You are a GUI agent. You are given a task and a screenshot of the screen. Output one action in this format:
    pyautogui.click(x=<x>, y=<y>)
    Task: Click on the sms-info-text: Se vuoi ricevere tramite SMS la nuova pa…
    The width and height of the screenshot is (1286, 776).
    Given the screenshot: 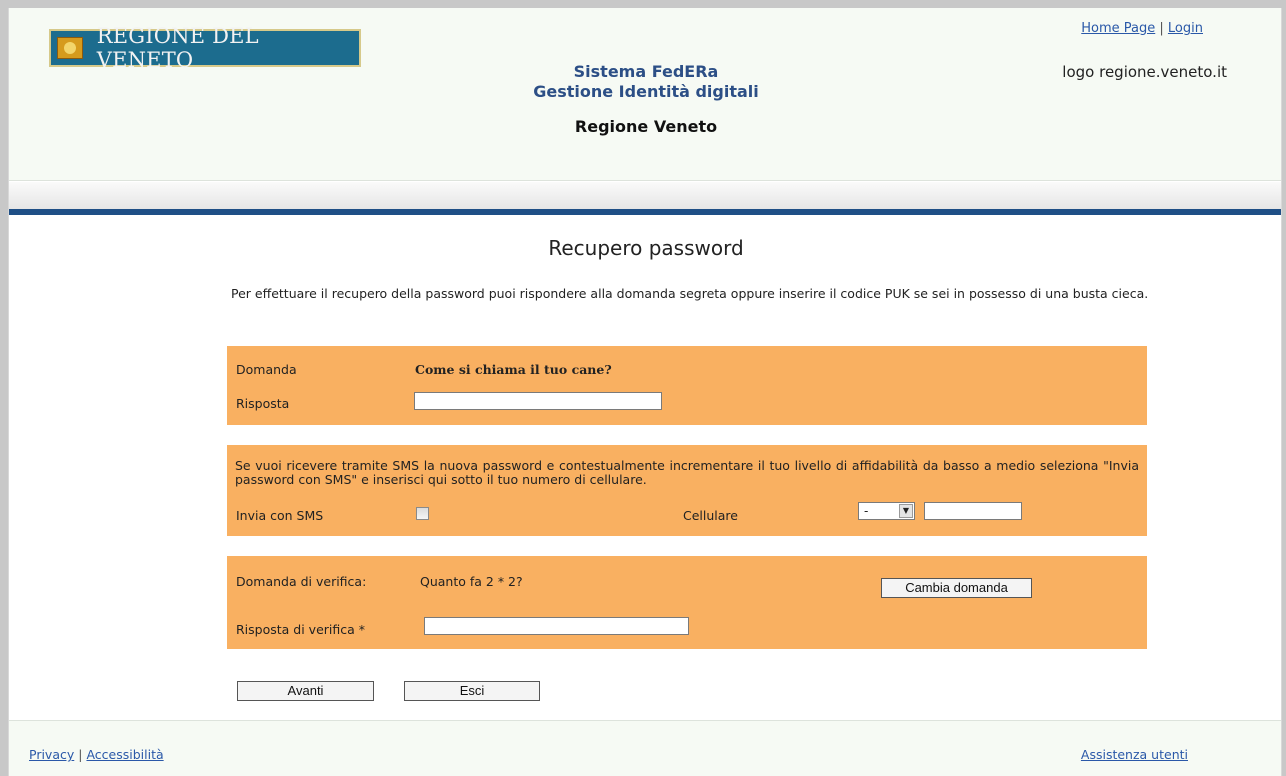 What is the action you would take?
    pyautogui.click(x=687, y=472)
    